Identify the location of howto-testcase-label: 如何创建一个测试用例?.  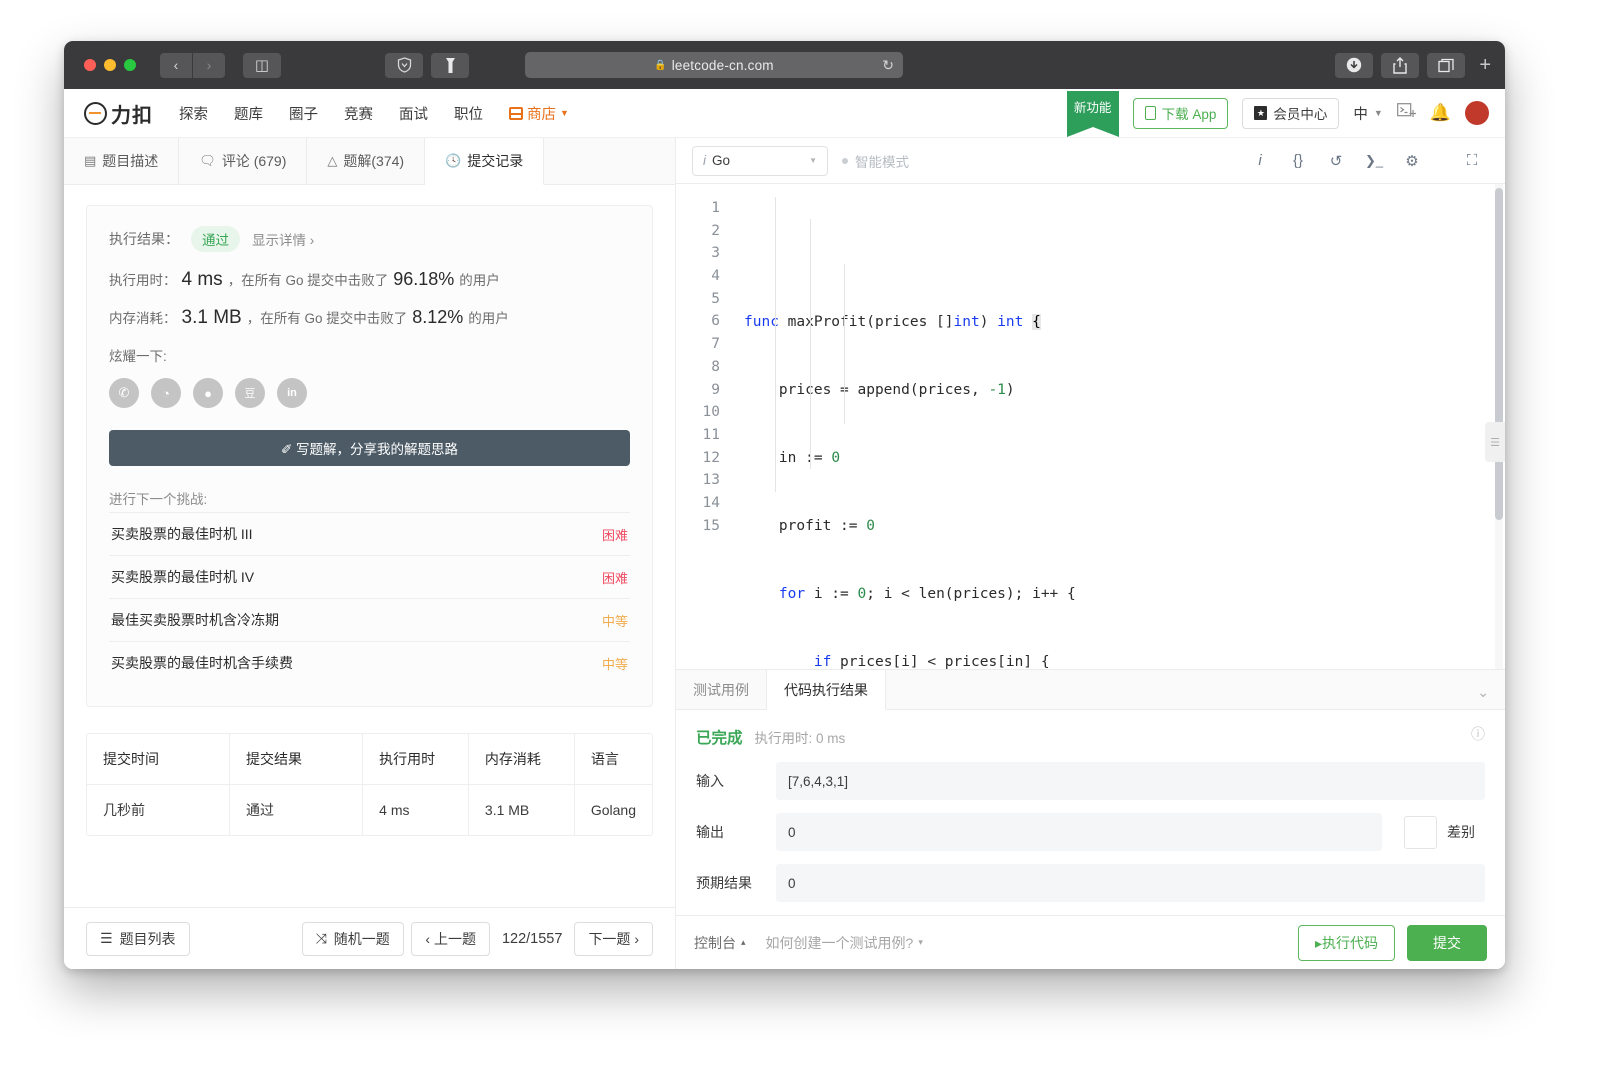
(839, 942).